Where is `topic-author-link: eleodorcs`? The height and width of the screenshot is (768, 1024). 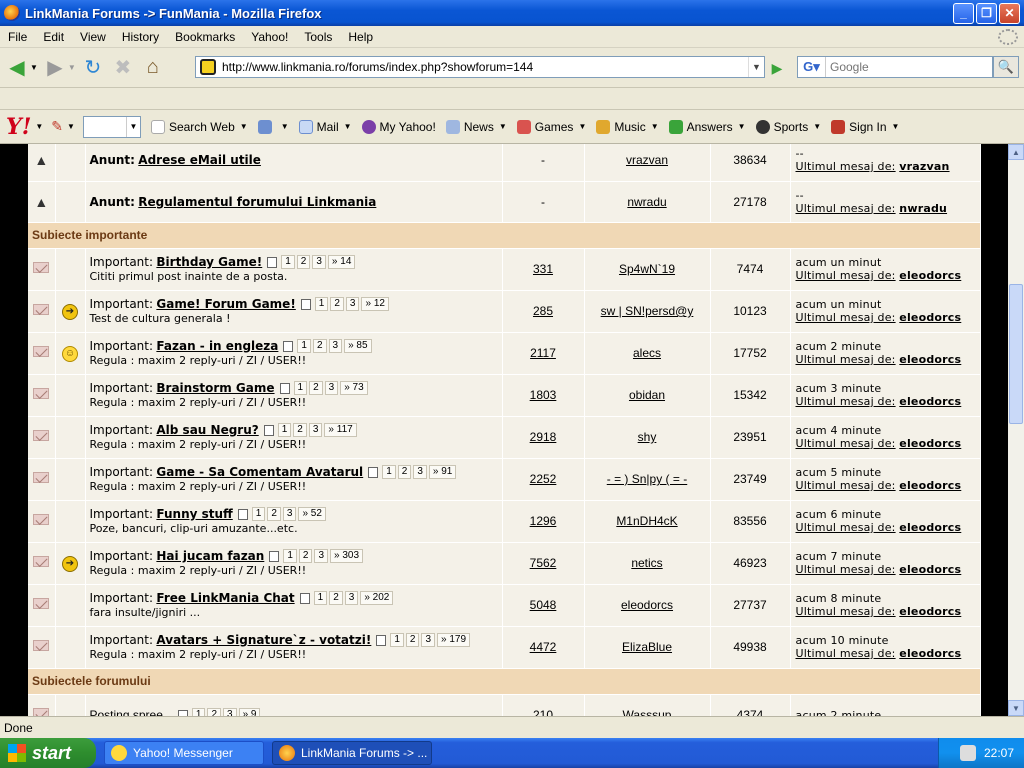 topic-author-link: eleodorcs is located at coordinates (647, 605).